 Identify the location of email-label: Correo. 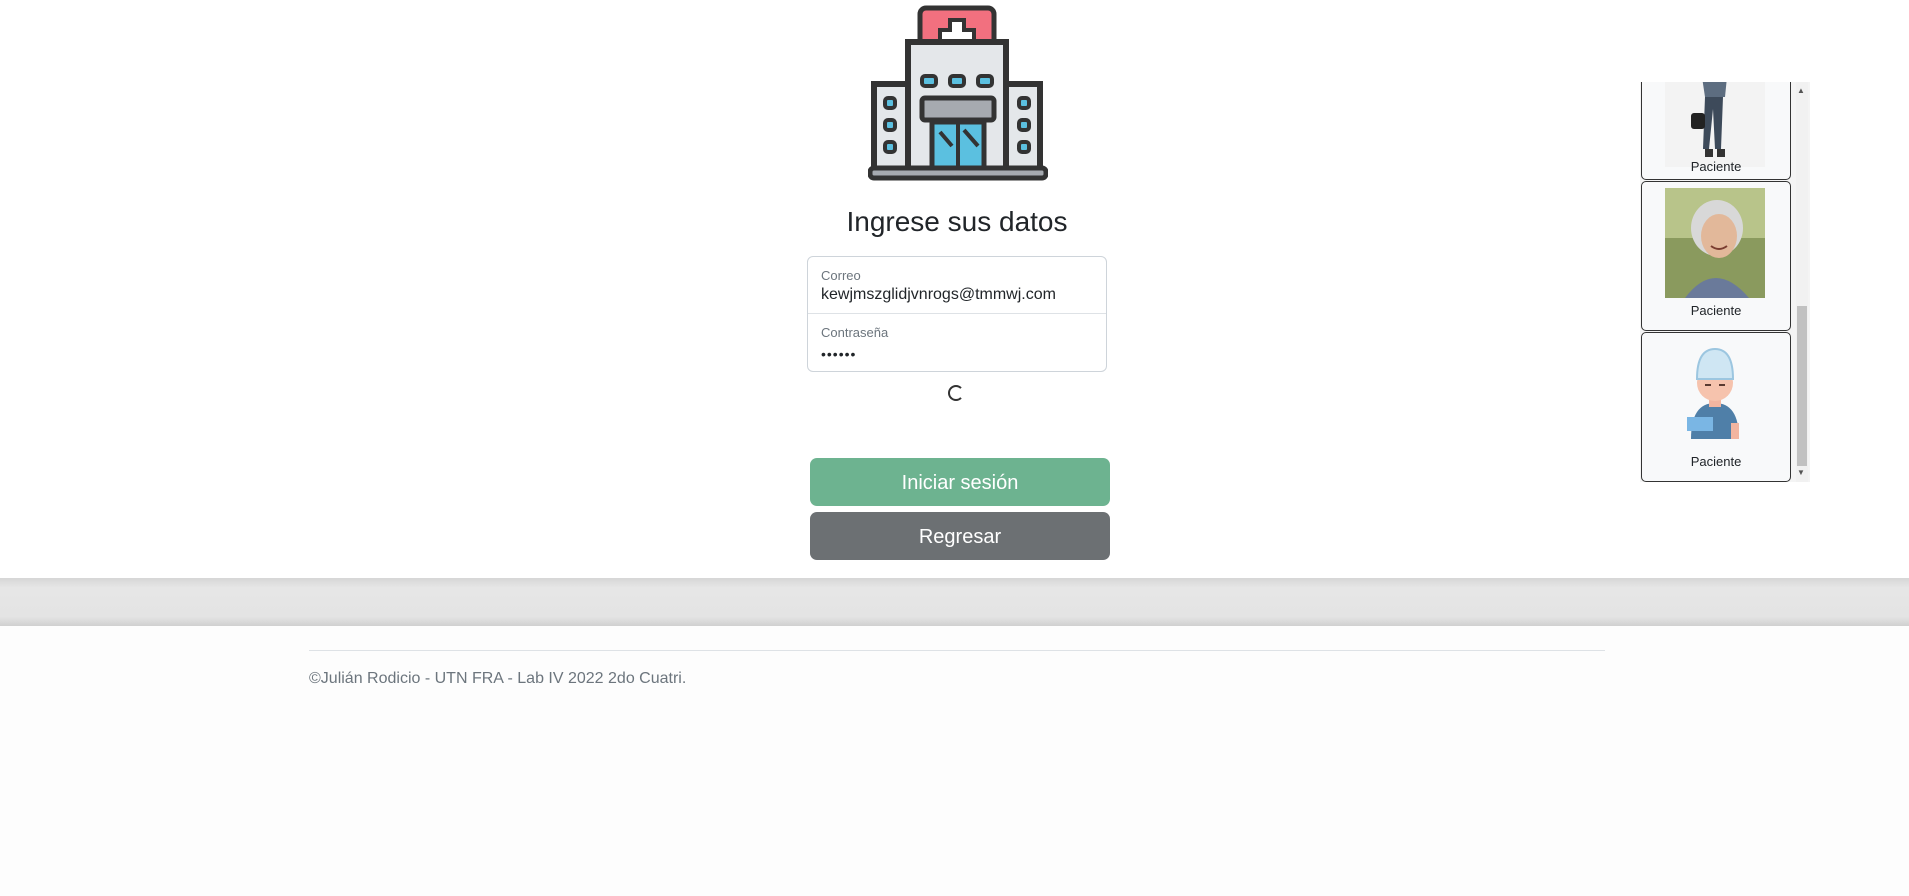
(841, 275).